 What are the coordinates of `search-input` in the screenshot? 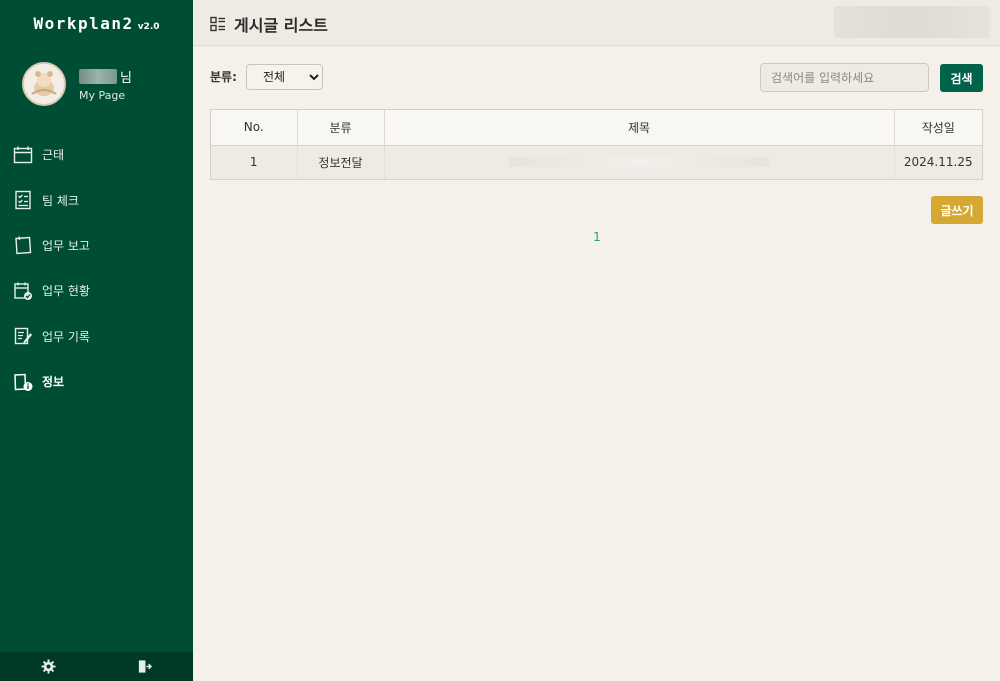 It's located at (844, 77).